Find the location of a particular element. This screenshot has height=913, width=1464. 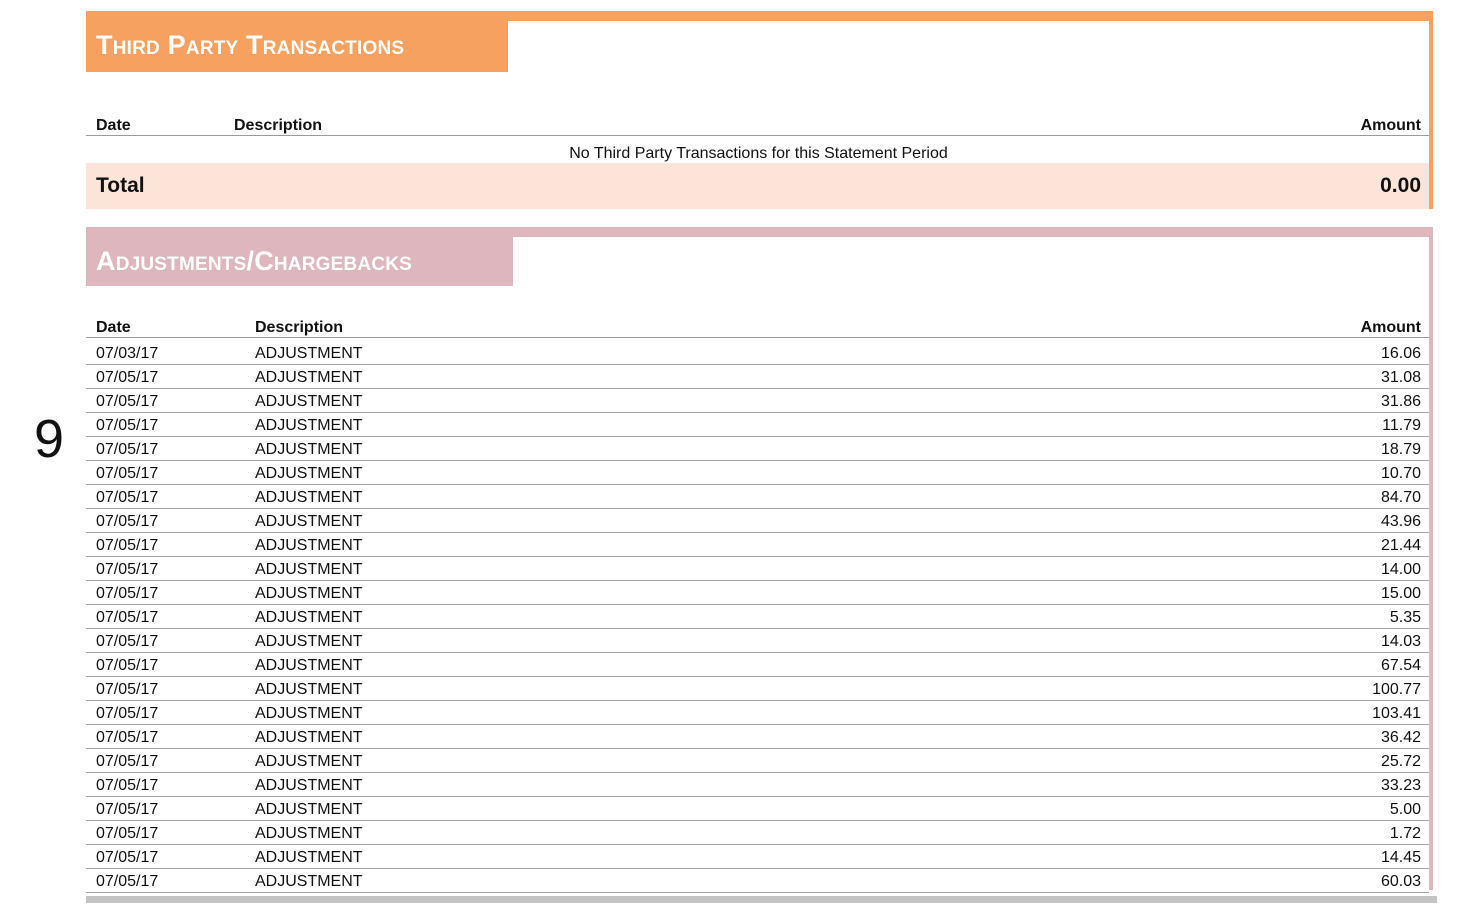

row-amount: 14.03 is located at coordinates (1400, 641).